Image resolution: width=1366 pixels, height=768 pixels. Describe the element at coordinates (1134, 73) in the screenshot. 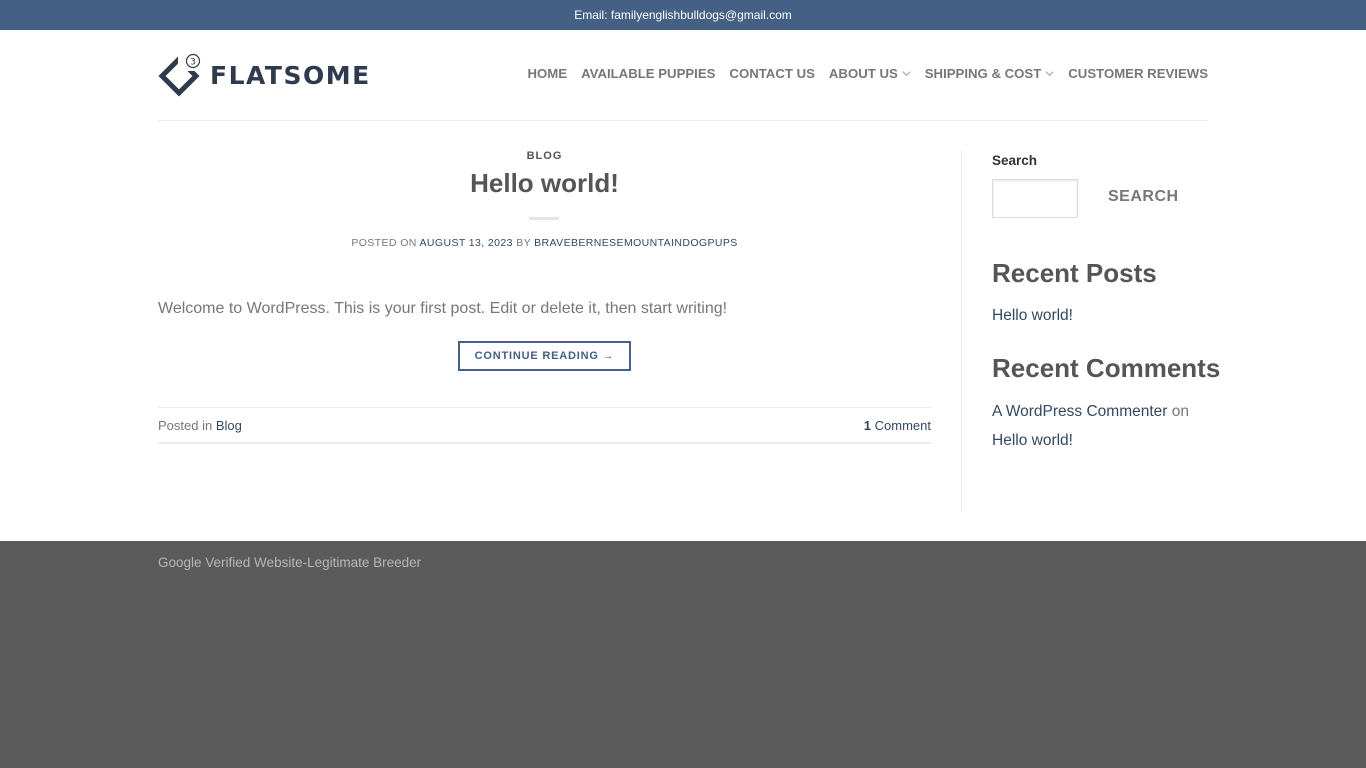

I see `nav-customer-reviews: CUSTOMER REVIEWS` at that location.